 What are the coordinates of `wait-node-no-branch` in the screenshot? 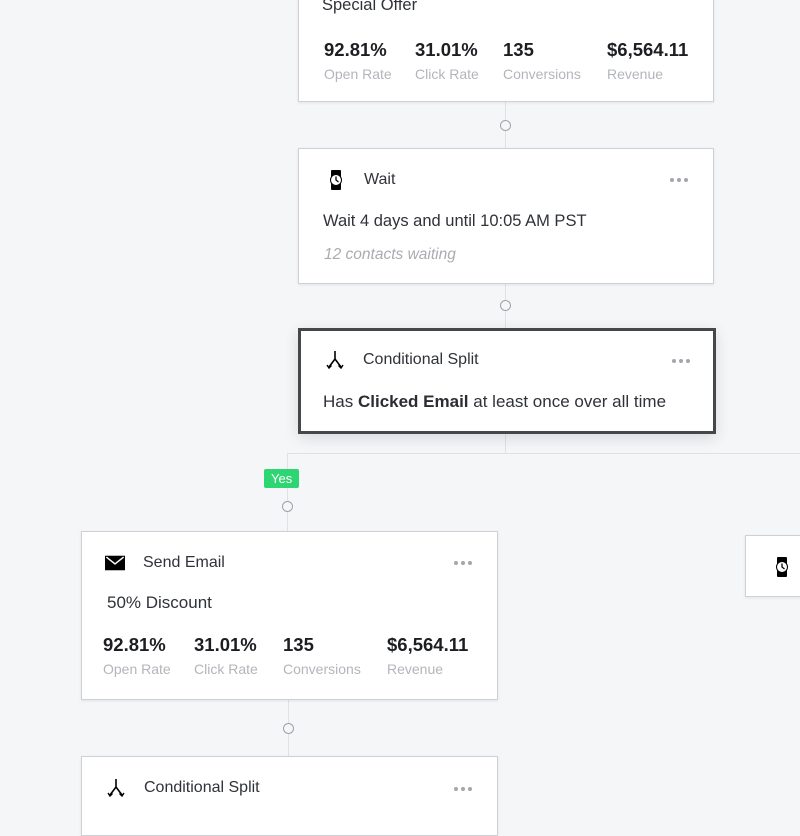 It's located at (772, 566).